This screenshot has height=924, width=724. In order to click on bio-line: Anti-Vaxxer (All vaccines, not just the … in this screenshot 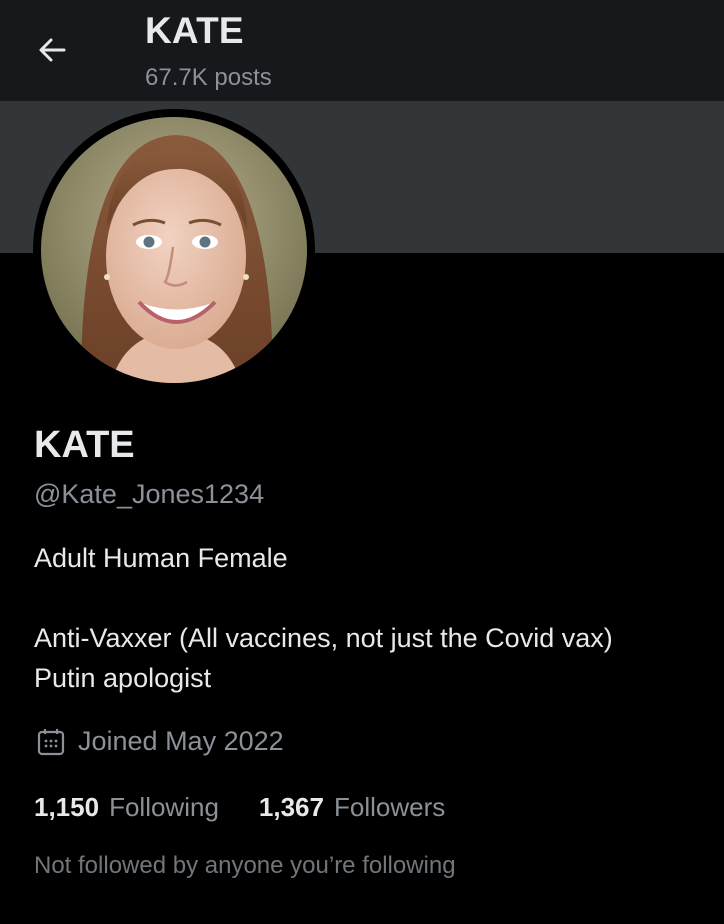, I will do `click(323, 638)`.